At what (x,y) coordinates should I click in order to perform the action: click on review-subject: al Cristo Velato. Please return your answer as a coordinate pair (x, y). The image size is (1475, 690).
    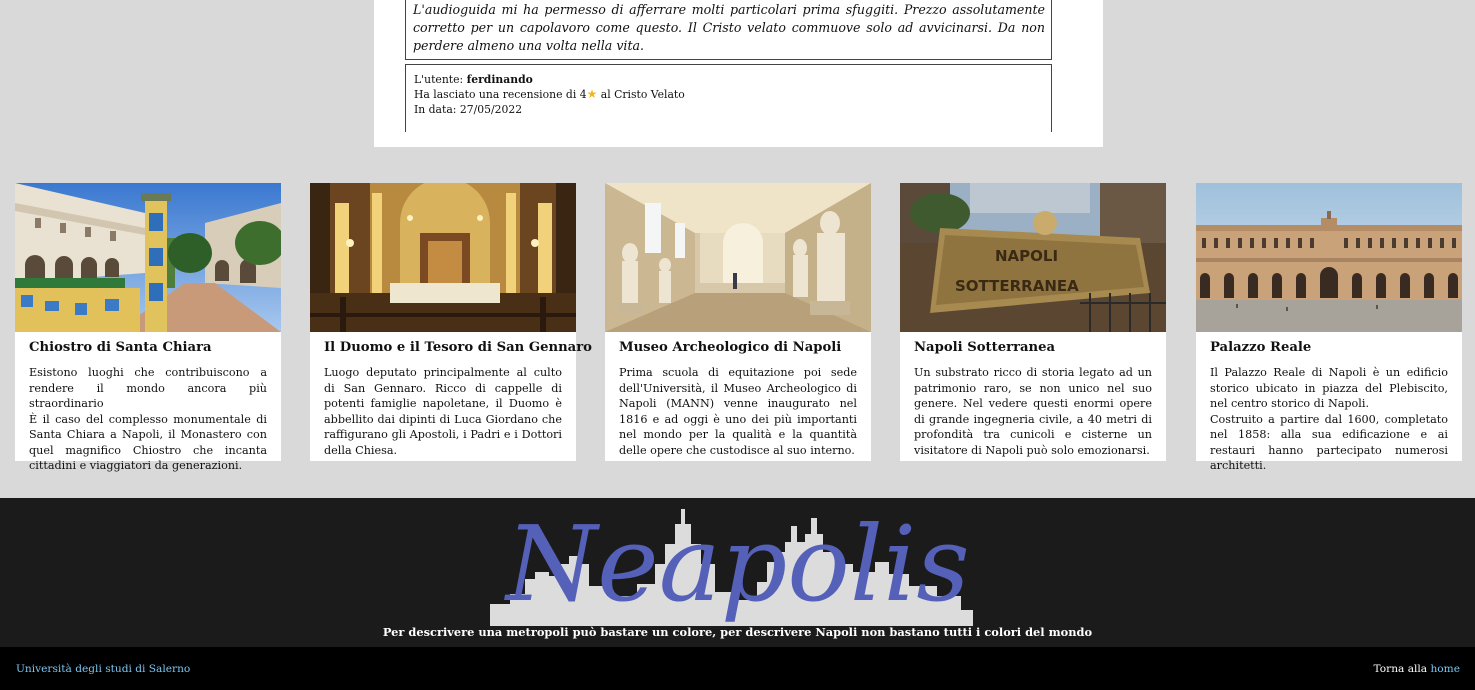
    Looking at the image, I should click on (641, 94).